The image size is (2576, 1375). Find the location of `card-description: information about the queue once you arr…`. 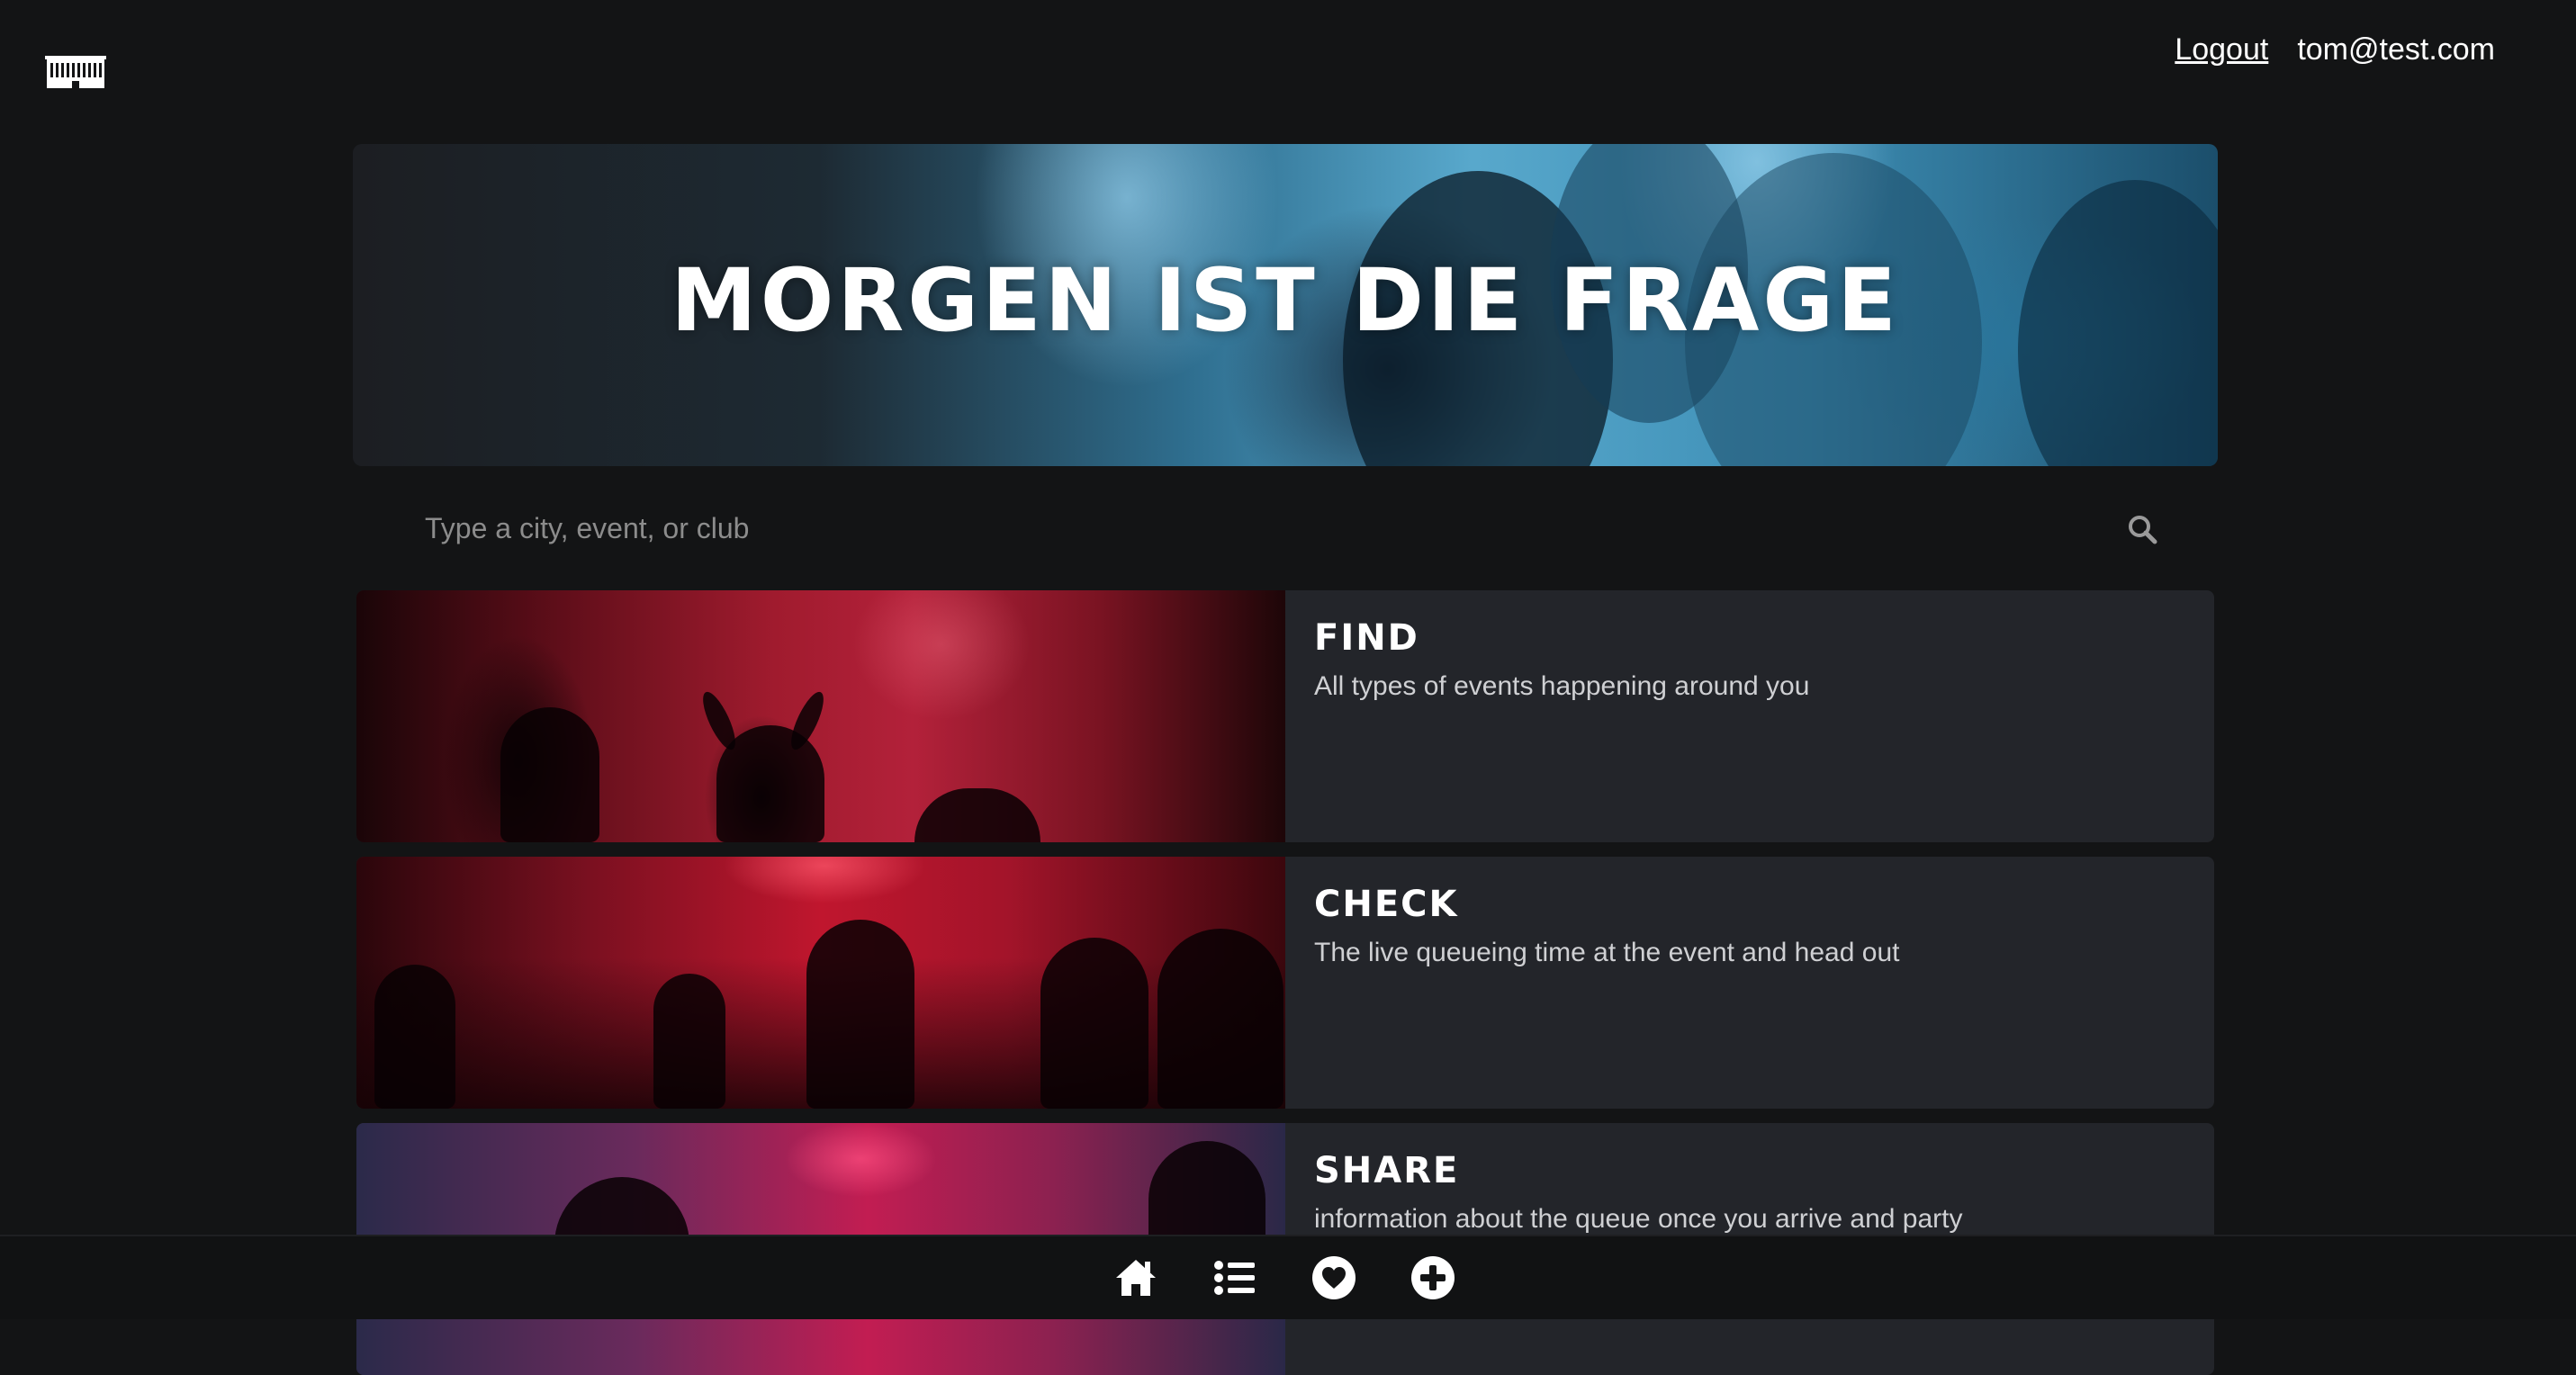

card-description: information about the queue once you arr… is located at coordinates (1750, 1219).